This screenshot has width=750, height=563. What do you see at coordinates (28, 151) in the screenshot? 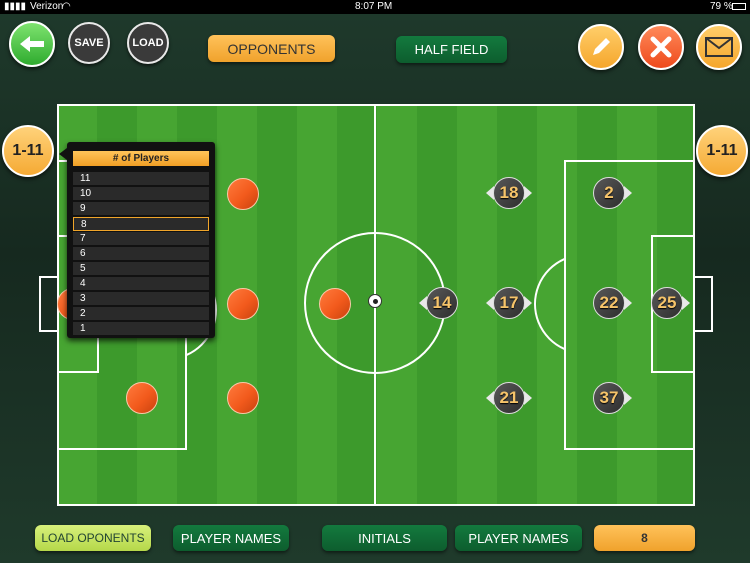
I see `opponent-count-badge: 1-11` at bounding box center [28, 151].